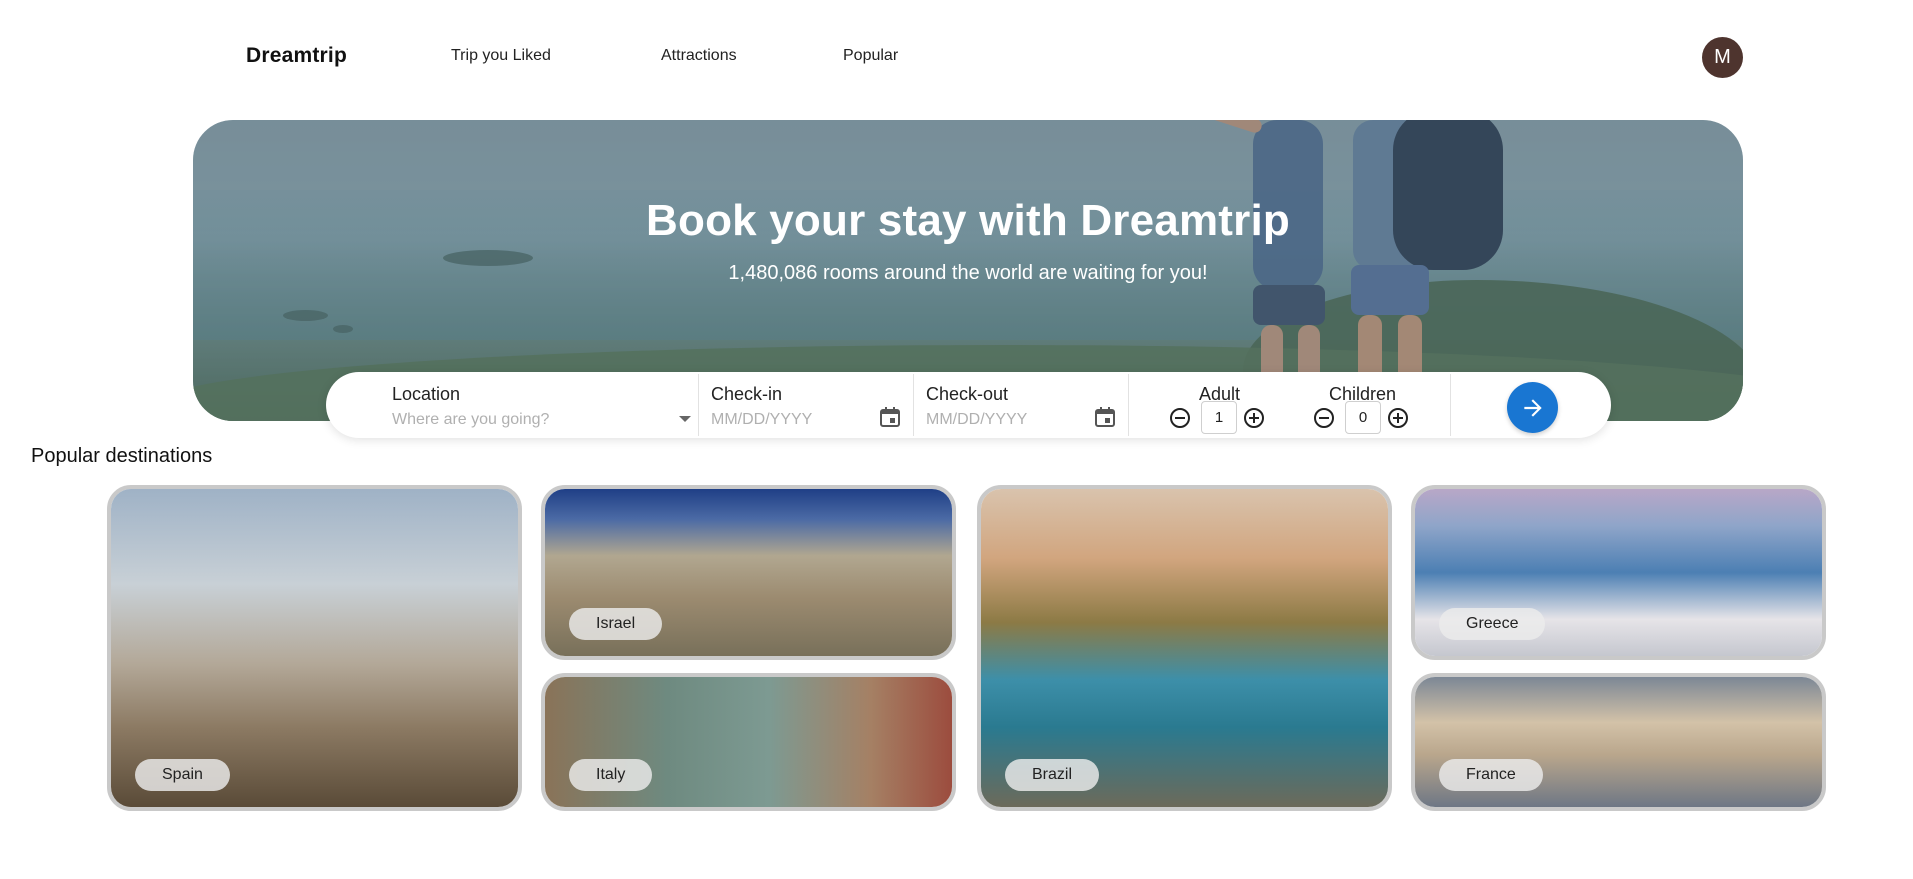  Describe the element at coordinates (968, 220) in the screenshot. I see `hero-title: Book your stay with Dreamtrip` at that location.